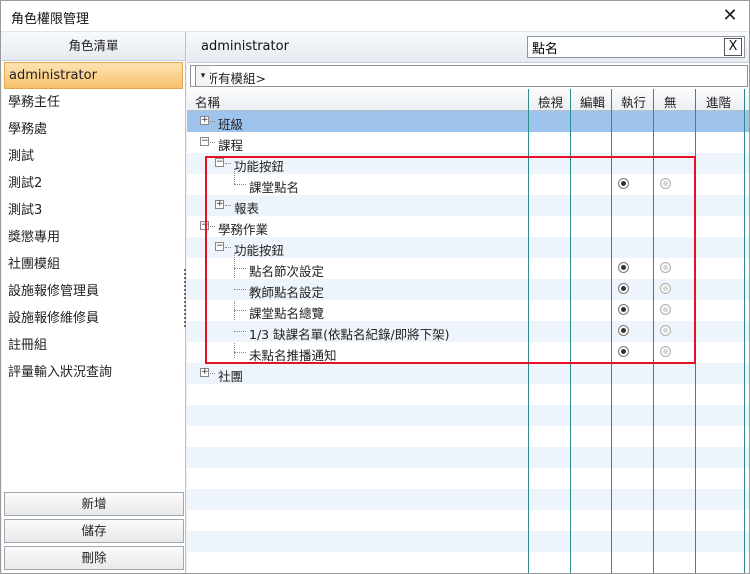  Describe the element at coordinates (93, 129) in the screenshot. I see `role-item: 學務處` at that location.